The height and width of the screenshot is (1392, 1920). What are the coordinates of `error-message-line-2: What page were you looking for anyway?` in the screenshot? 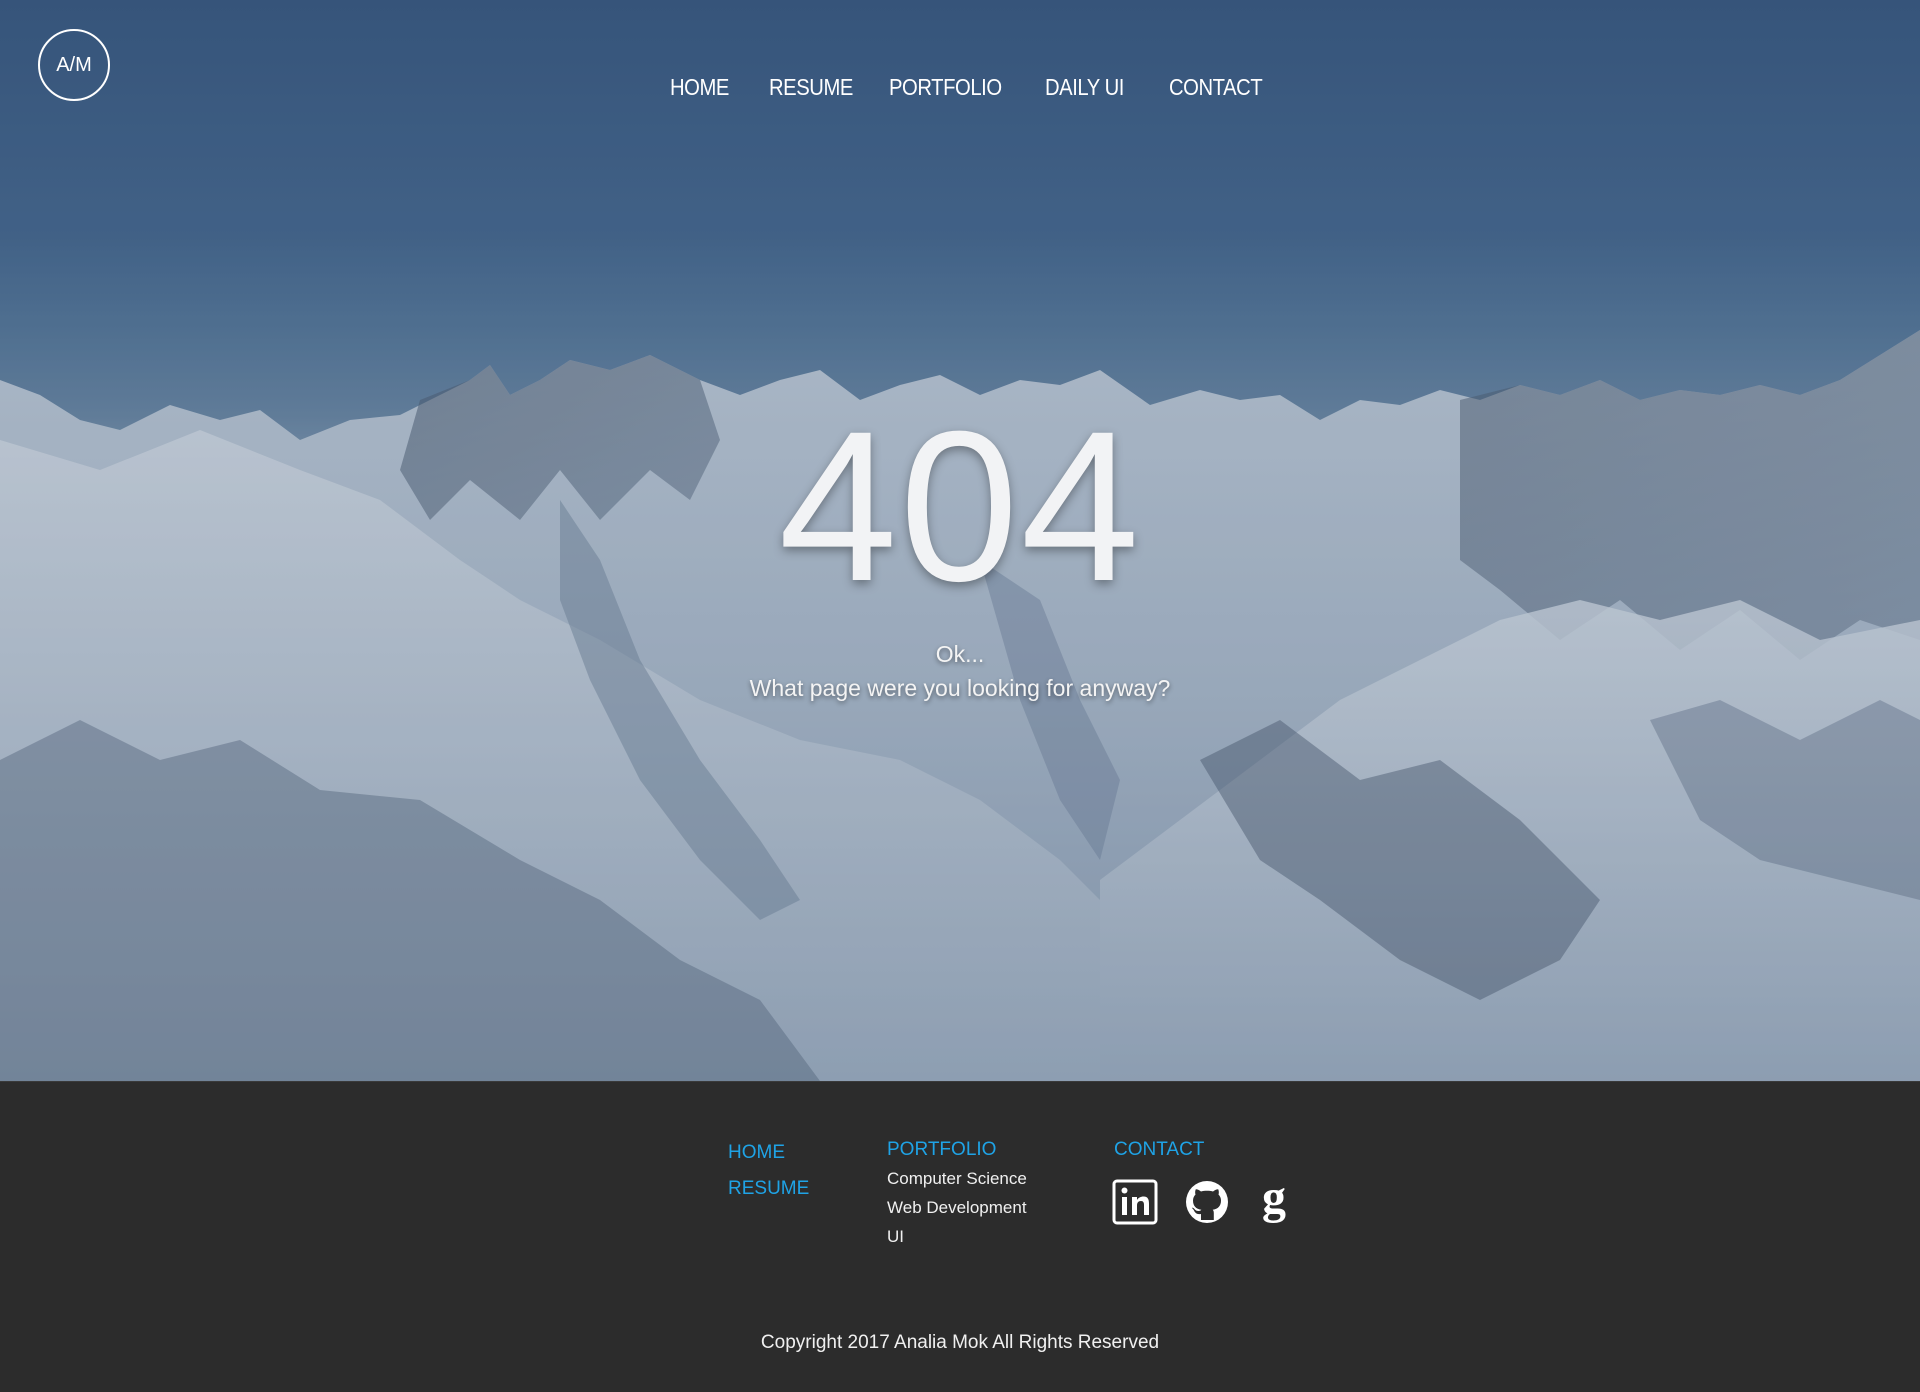 It's located at (960, 688).